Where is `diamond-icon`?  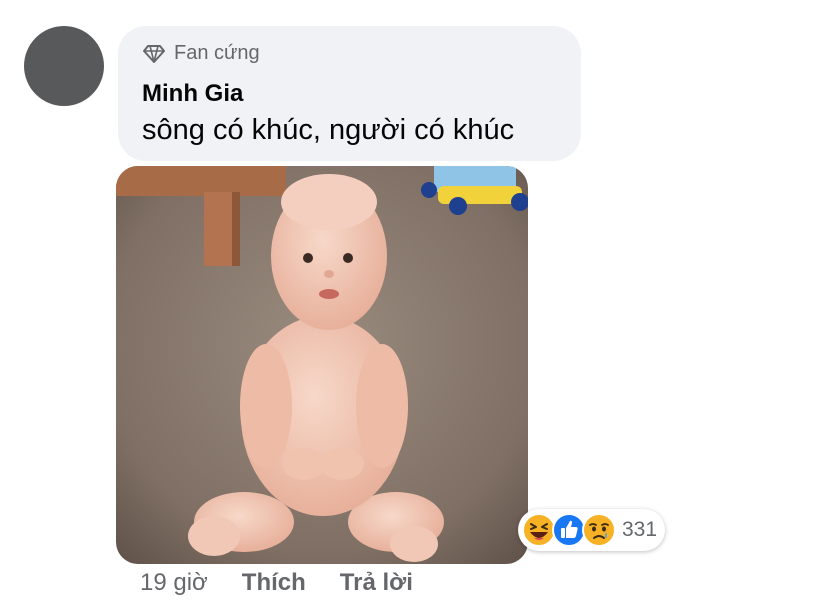 diamond-icon is located at coordinates (154, 54).